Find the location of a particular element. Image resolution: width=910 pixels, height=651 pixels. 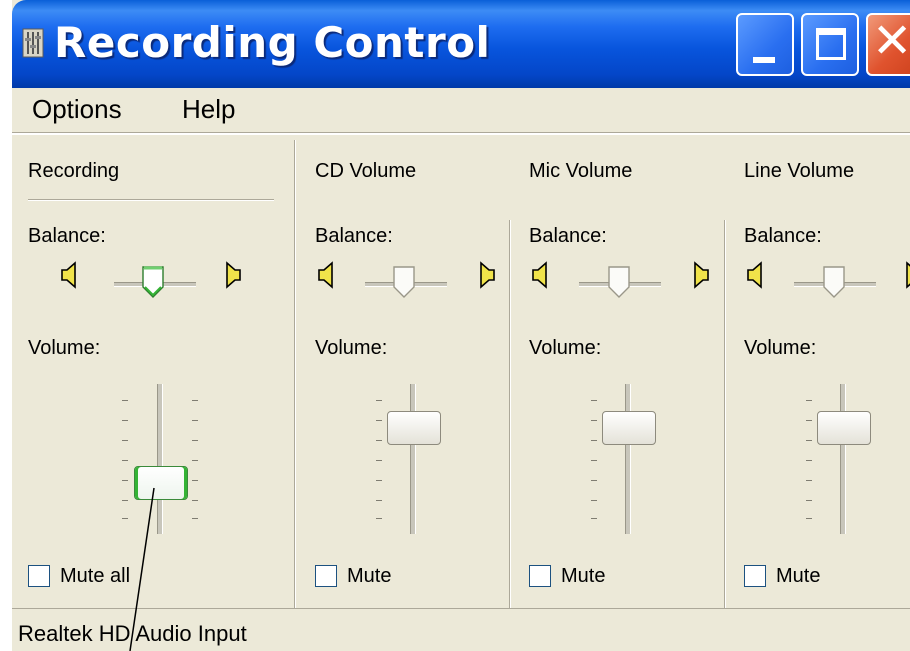

mixer-icon is located at coordinates (33, 43).